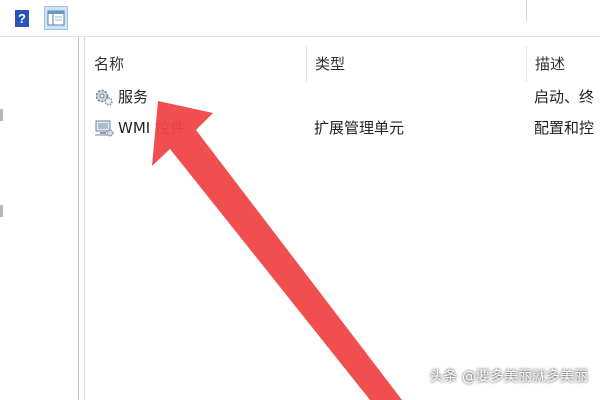 Image resolution: width=600 pixels, height=400 pixels. Describe the element at coordinates (526, 11) in the screenshot. I see `toolbar-separator` at that location.